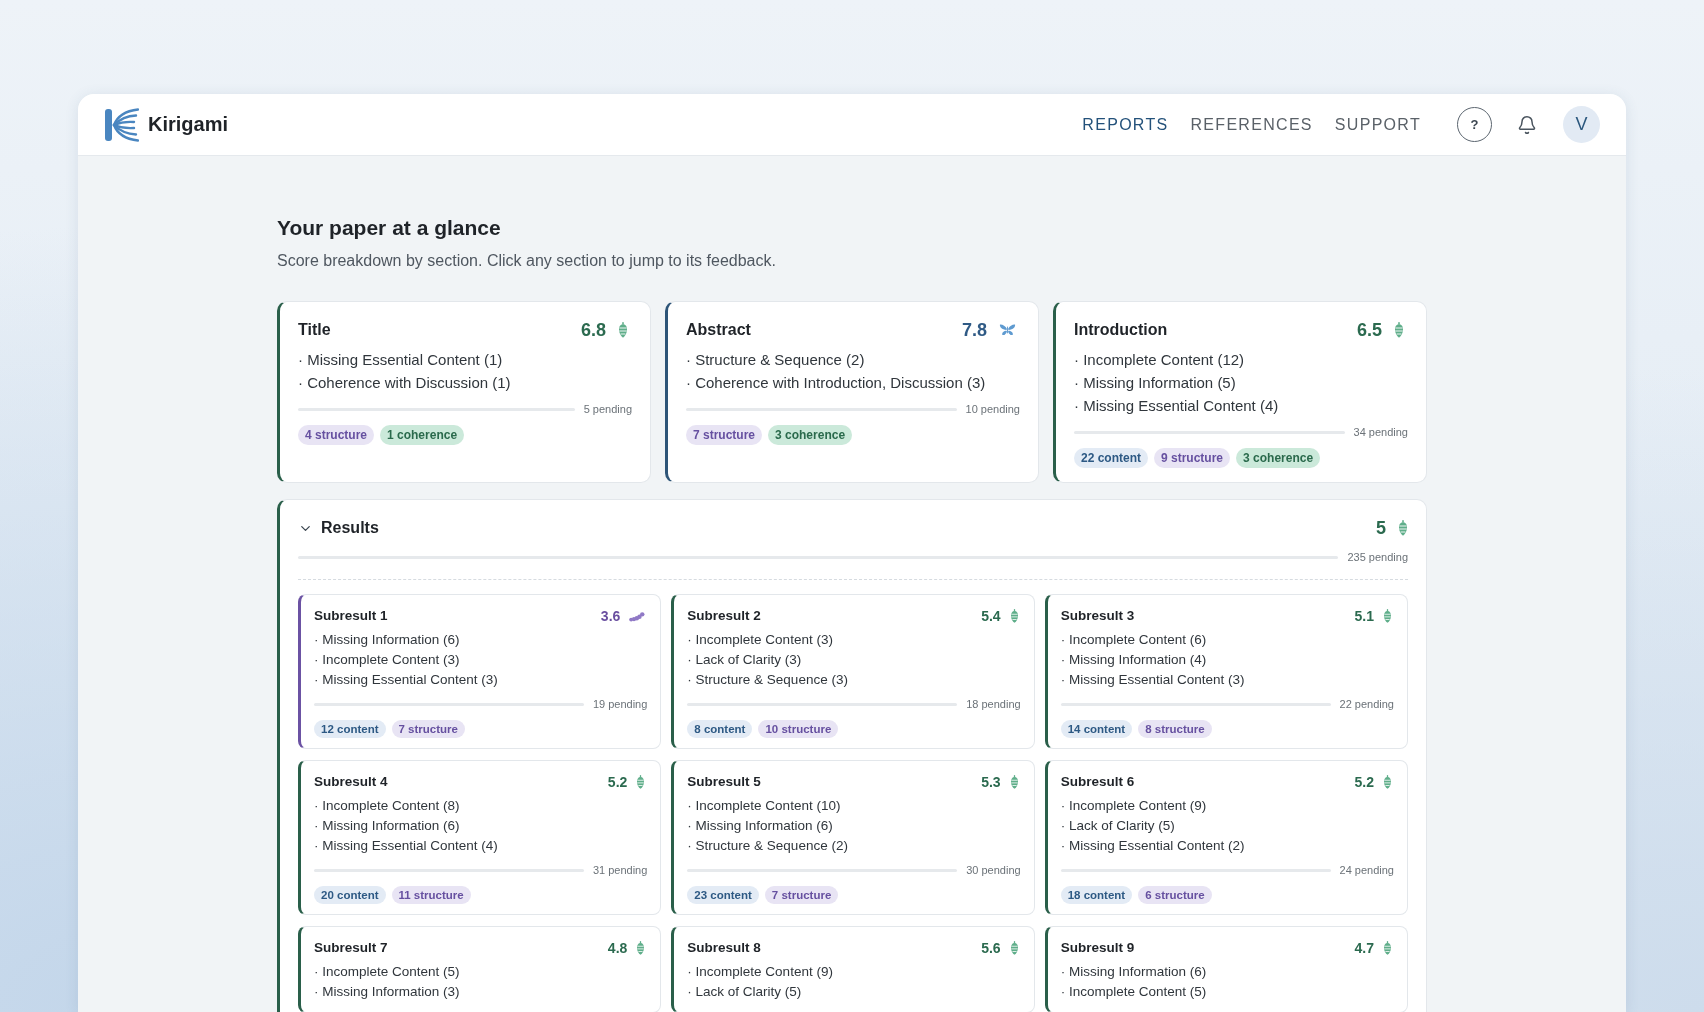 Image resolution: width=1704 pixels, height=1012 pixels. Describe the element at coordinates (1364, 948) in the screenshot. I see `score-value: 4.7` at that location.